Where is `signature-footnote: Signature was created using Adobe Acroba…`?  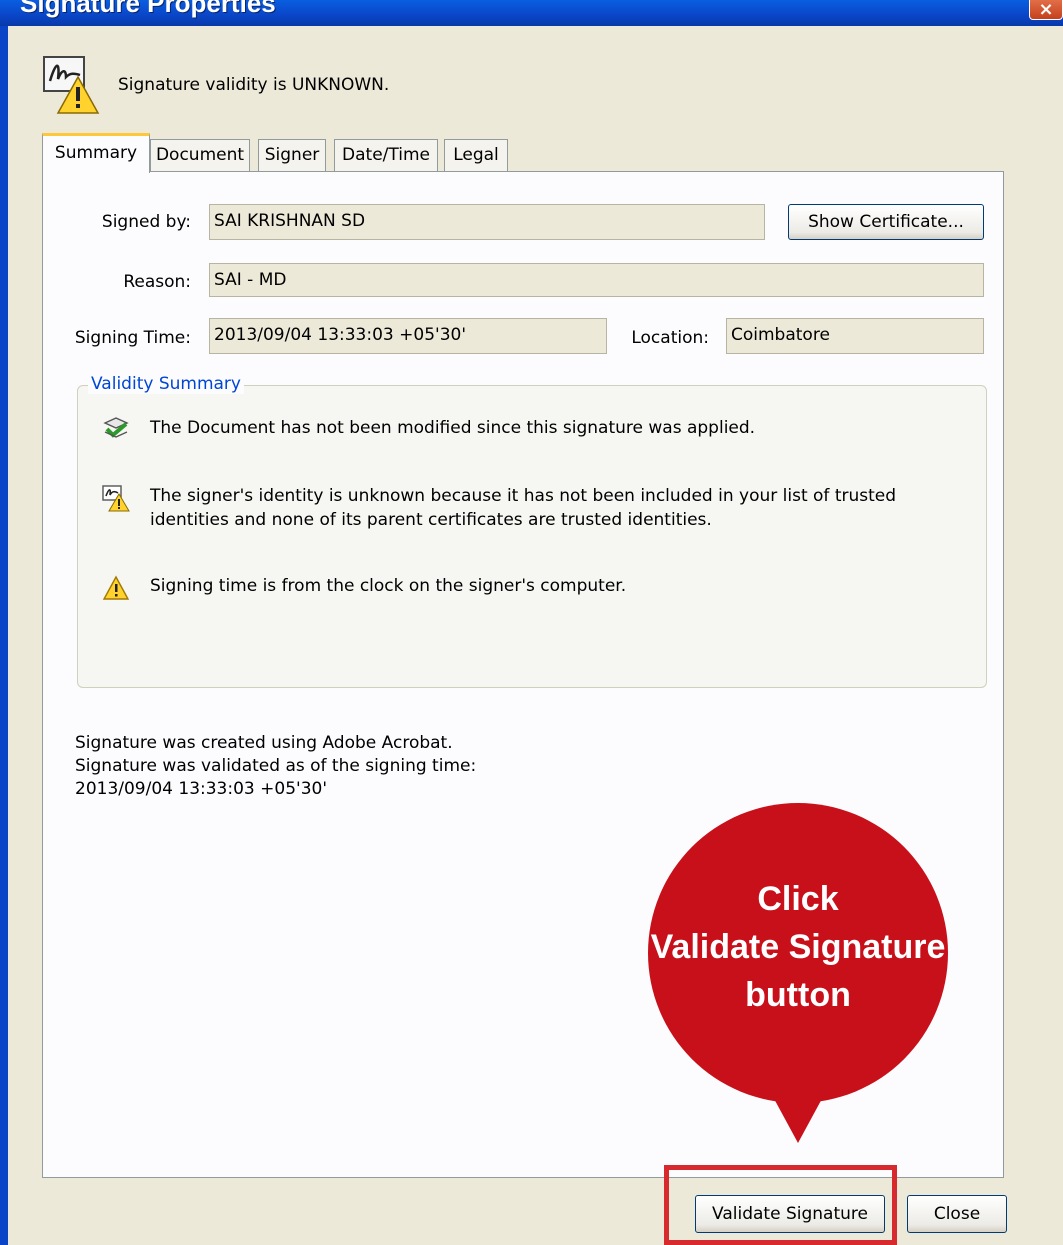 signature-footnote: Signature was created using Adobe Acroba… is located at coordinates (275, 766).